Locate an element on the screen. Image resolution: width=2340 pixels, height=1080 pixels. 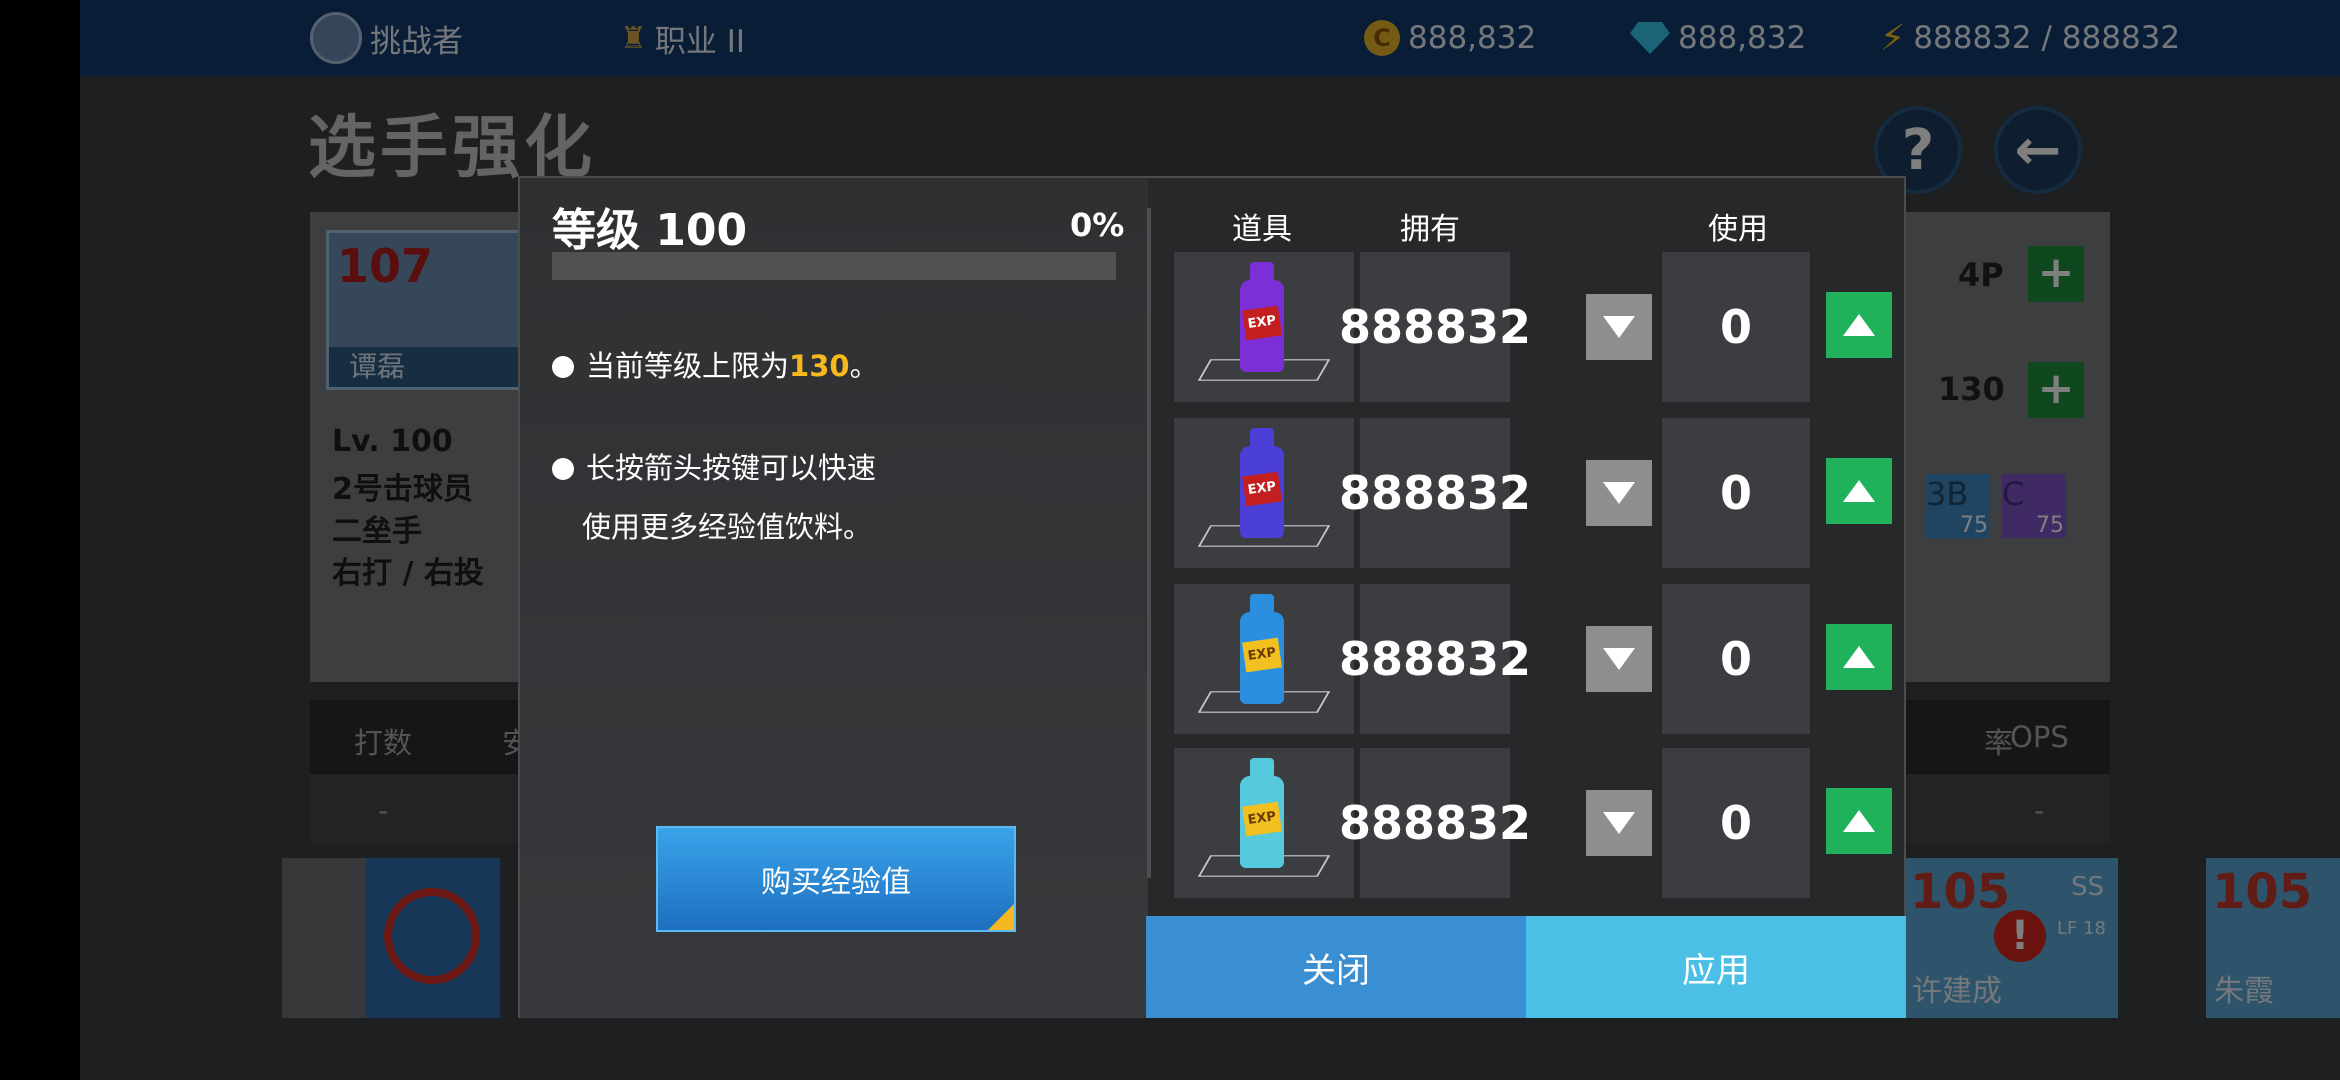
tip-level-cap: 当前等级上限为130。 is located at coordinates (715, 366).